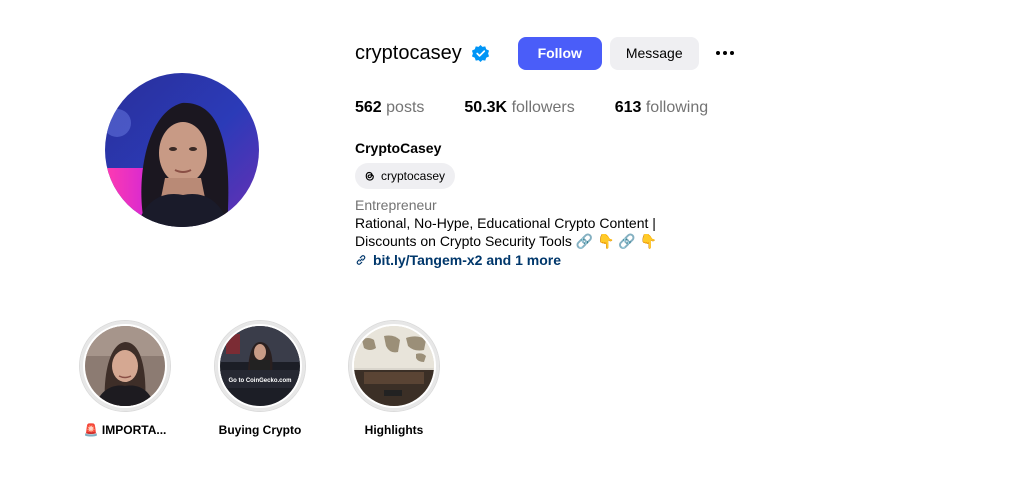 This screenshot has width=1024, height=488. Describe the element at coordinates (368, 107) in the screenshot. I see `posts-count: 562` at that location.